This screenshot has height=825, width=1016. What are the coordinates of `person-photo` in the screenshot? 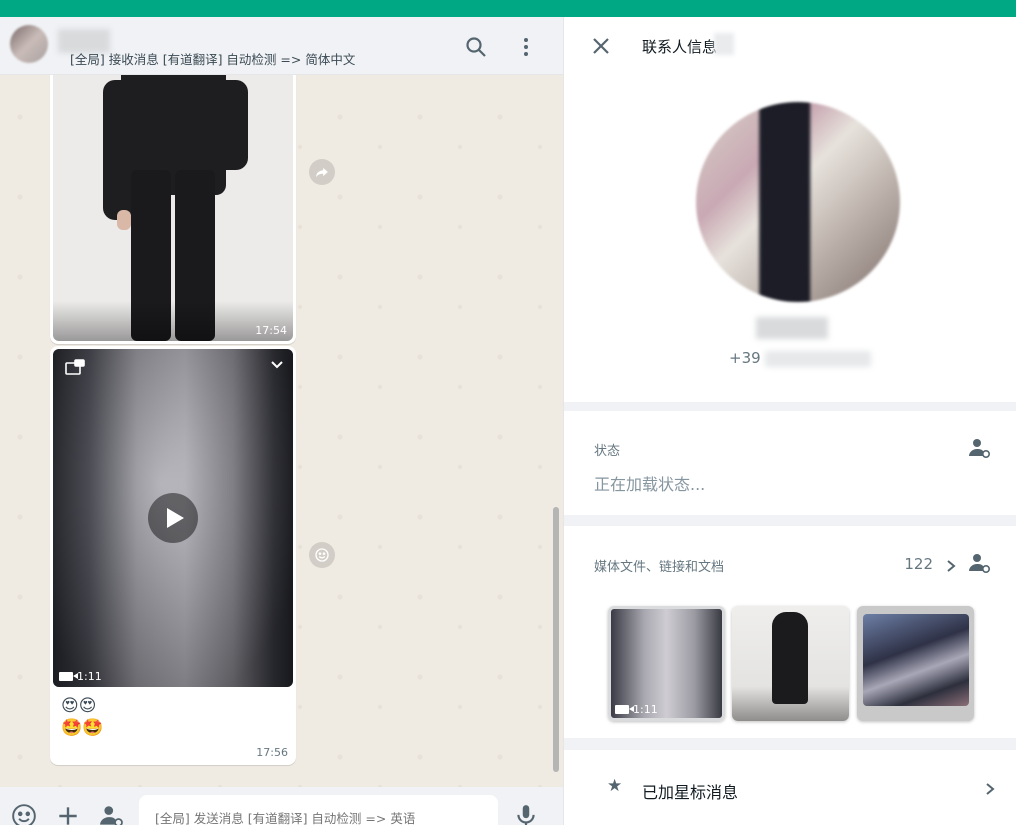 It's located at (175, 200).